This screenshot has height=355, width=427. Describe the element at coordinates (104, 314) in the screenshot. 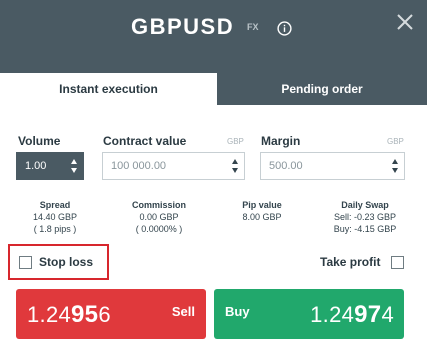

I see `sell-price-fraction: 6` at that location.